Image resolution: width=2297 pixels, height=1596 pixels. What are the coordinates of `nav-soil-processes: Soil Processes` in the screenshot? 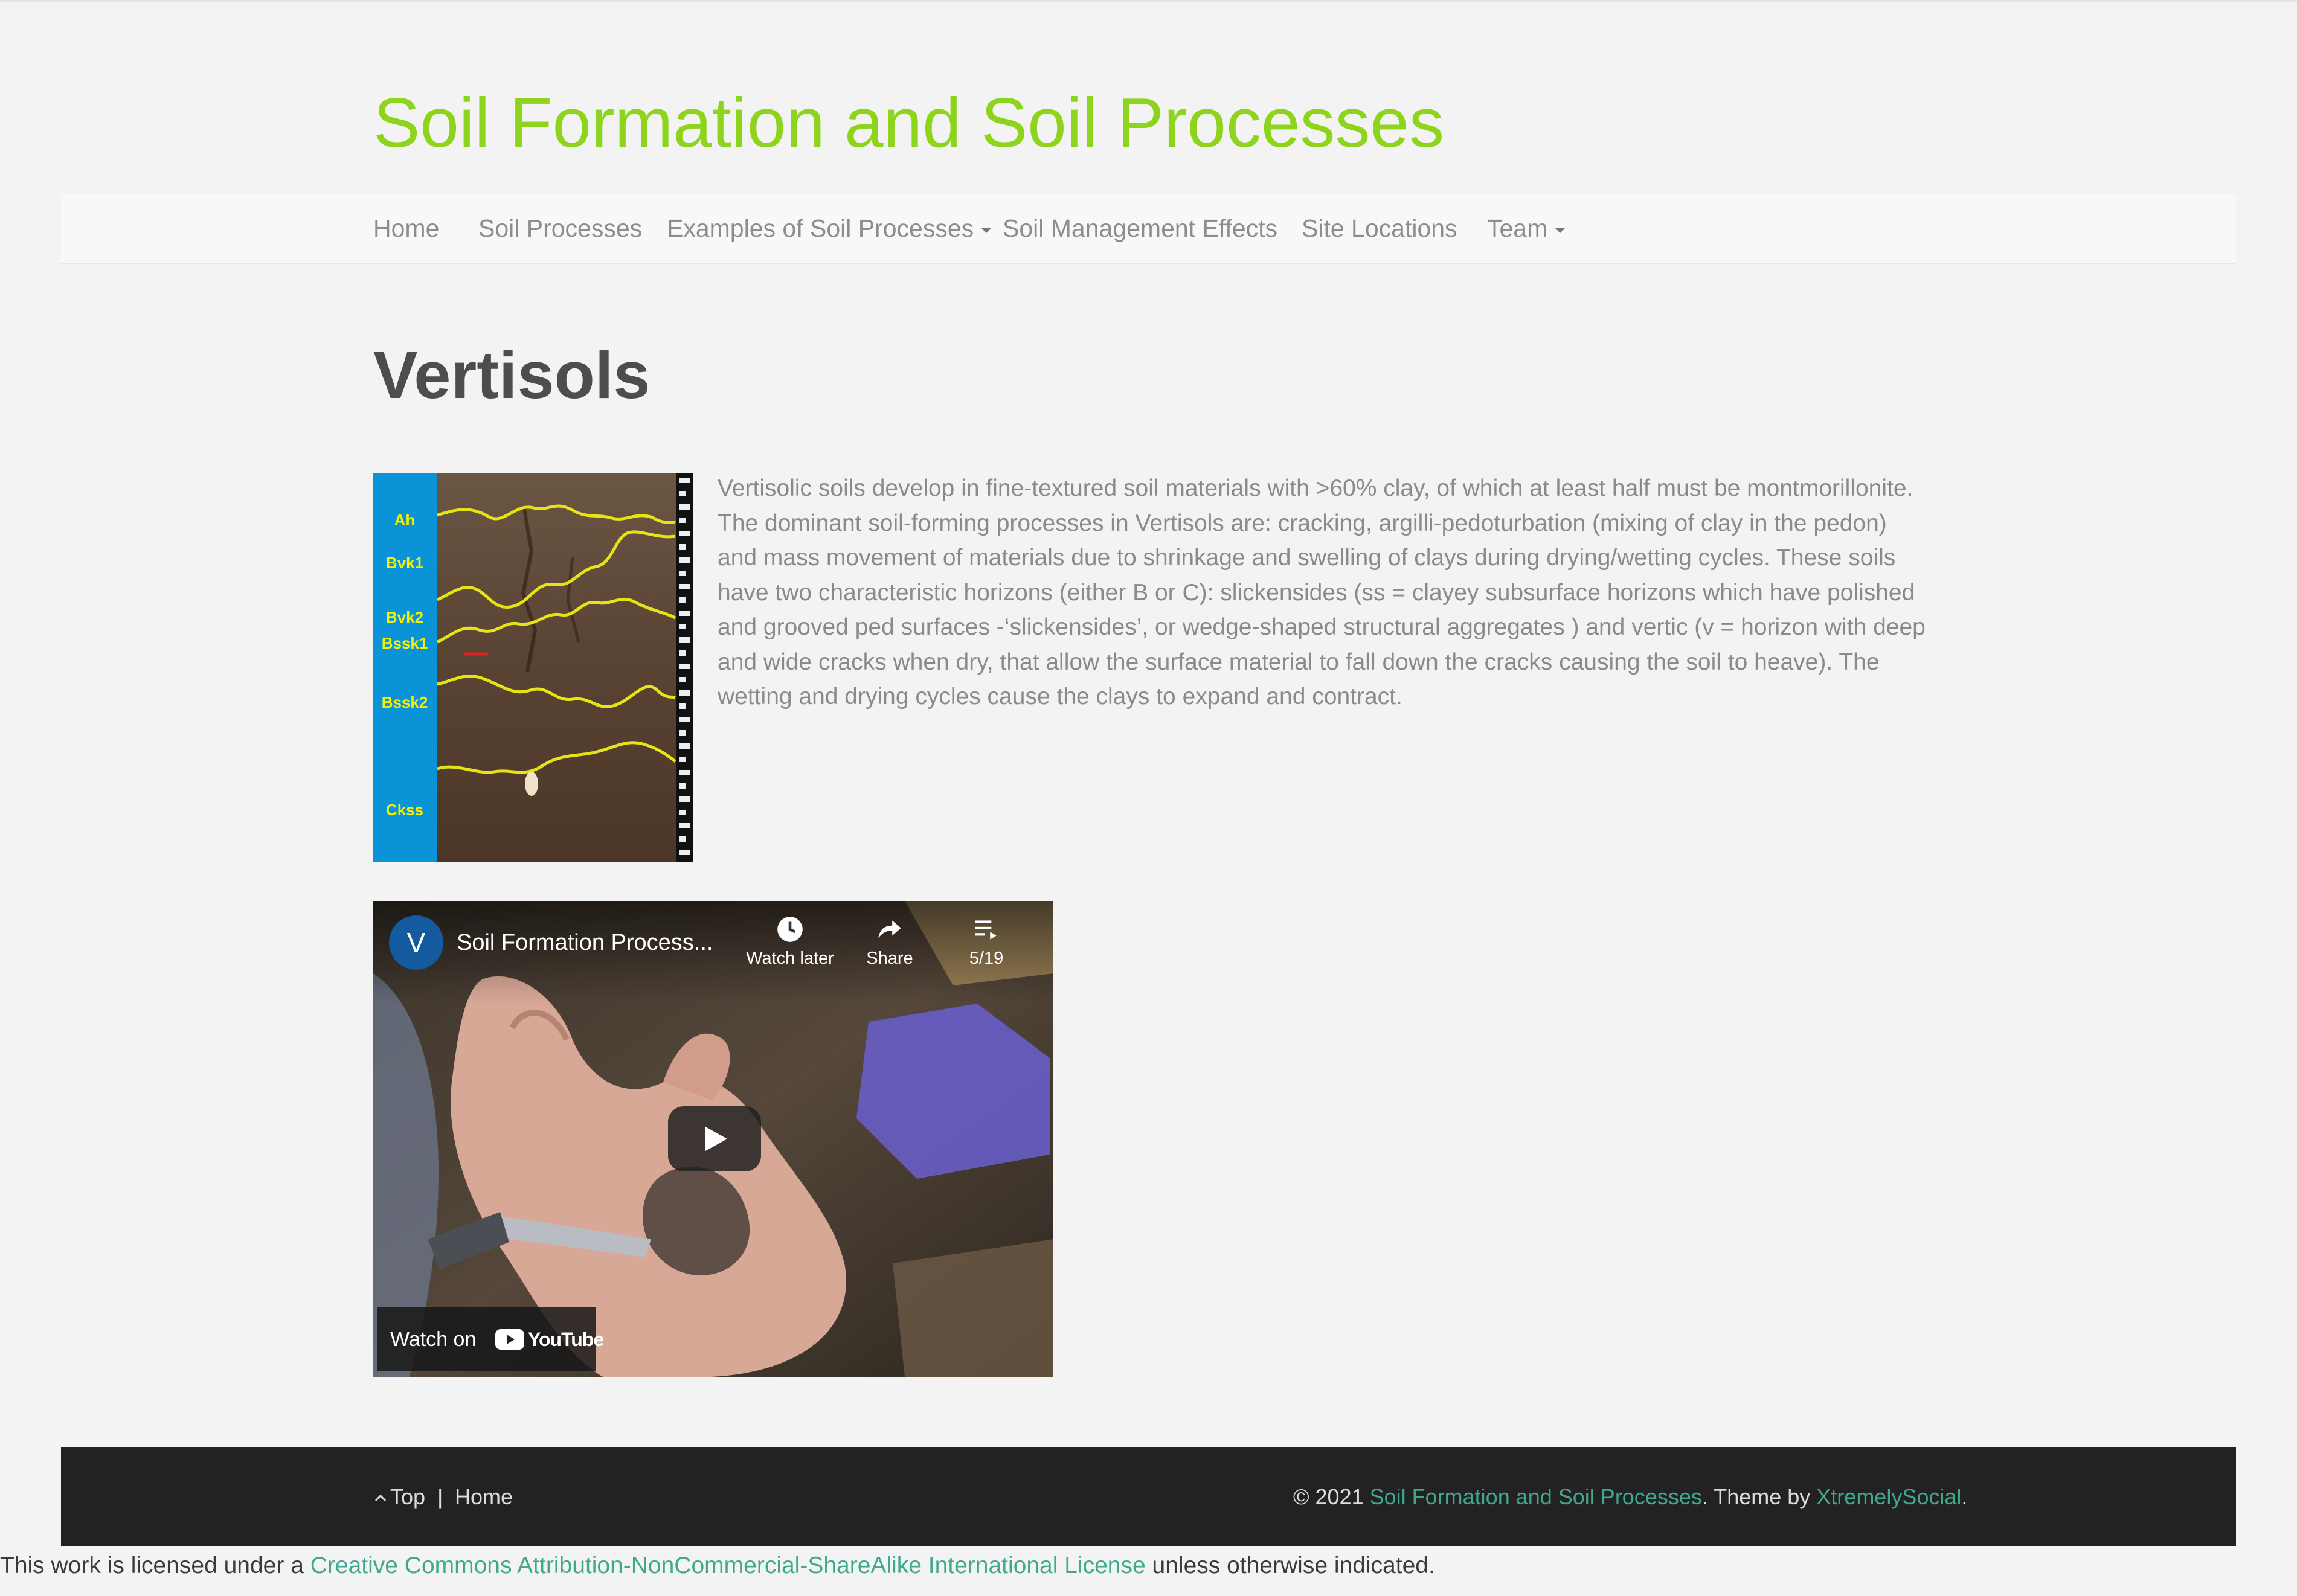 It's located at (560, 229).